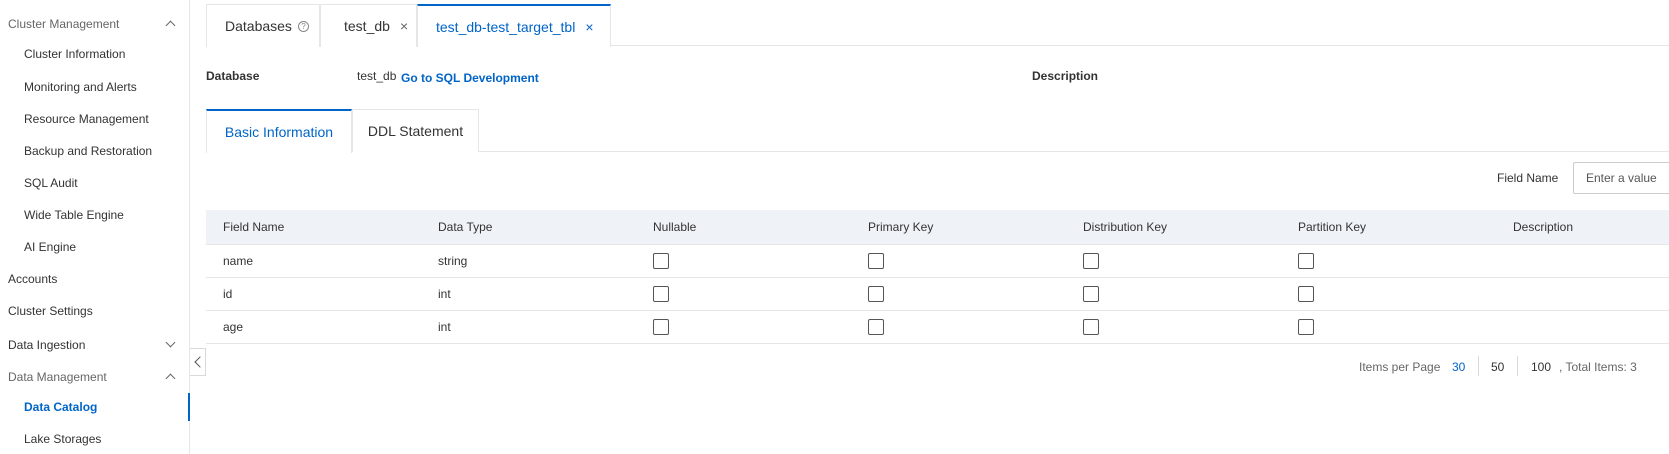 The width and height of the screenshot is (1669, 454). What do you see at coordinates (95, 183) in the screenshot?
I see `sidebar-item-sql-audit: SQL Audit` at bounding box center [95, 183].